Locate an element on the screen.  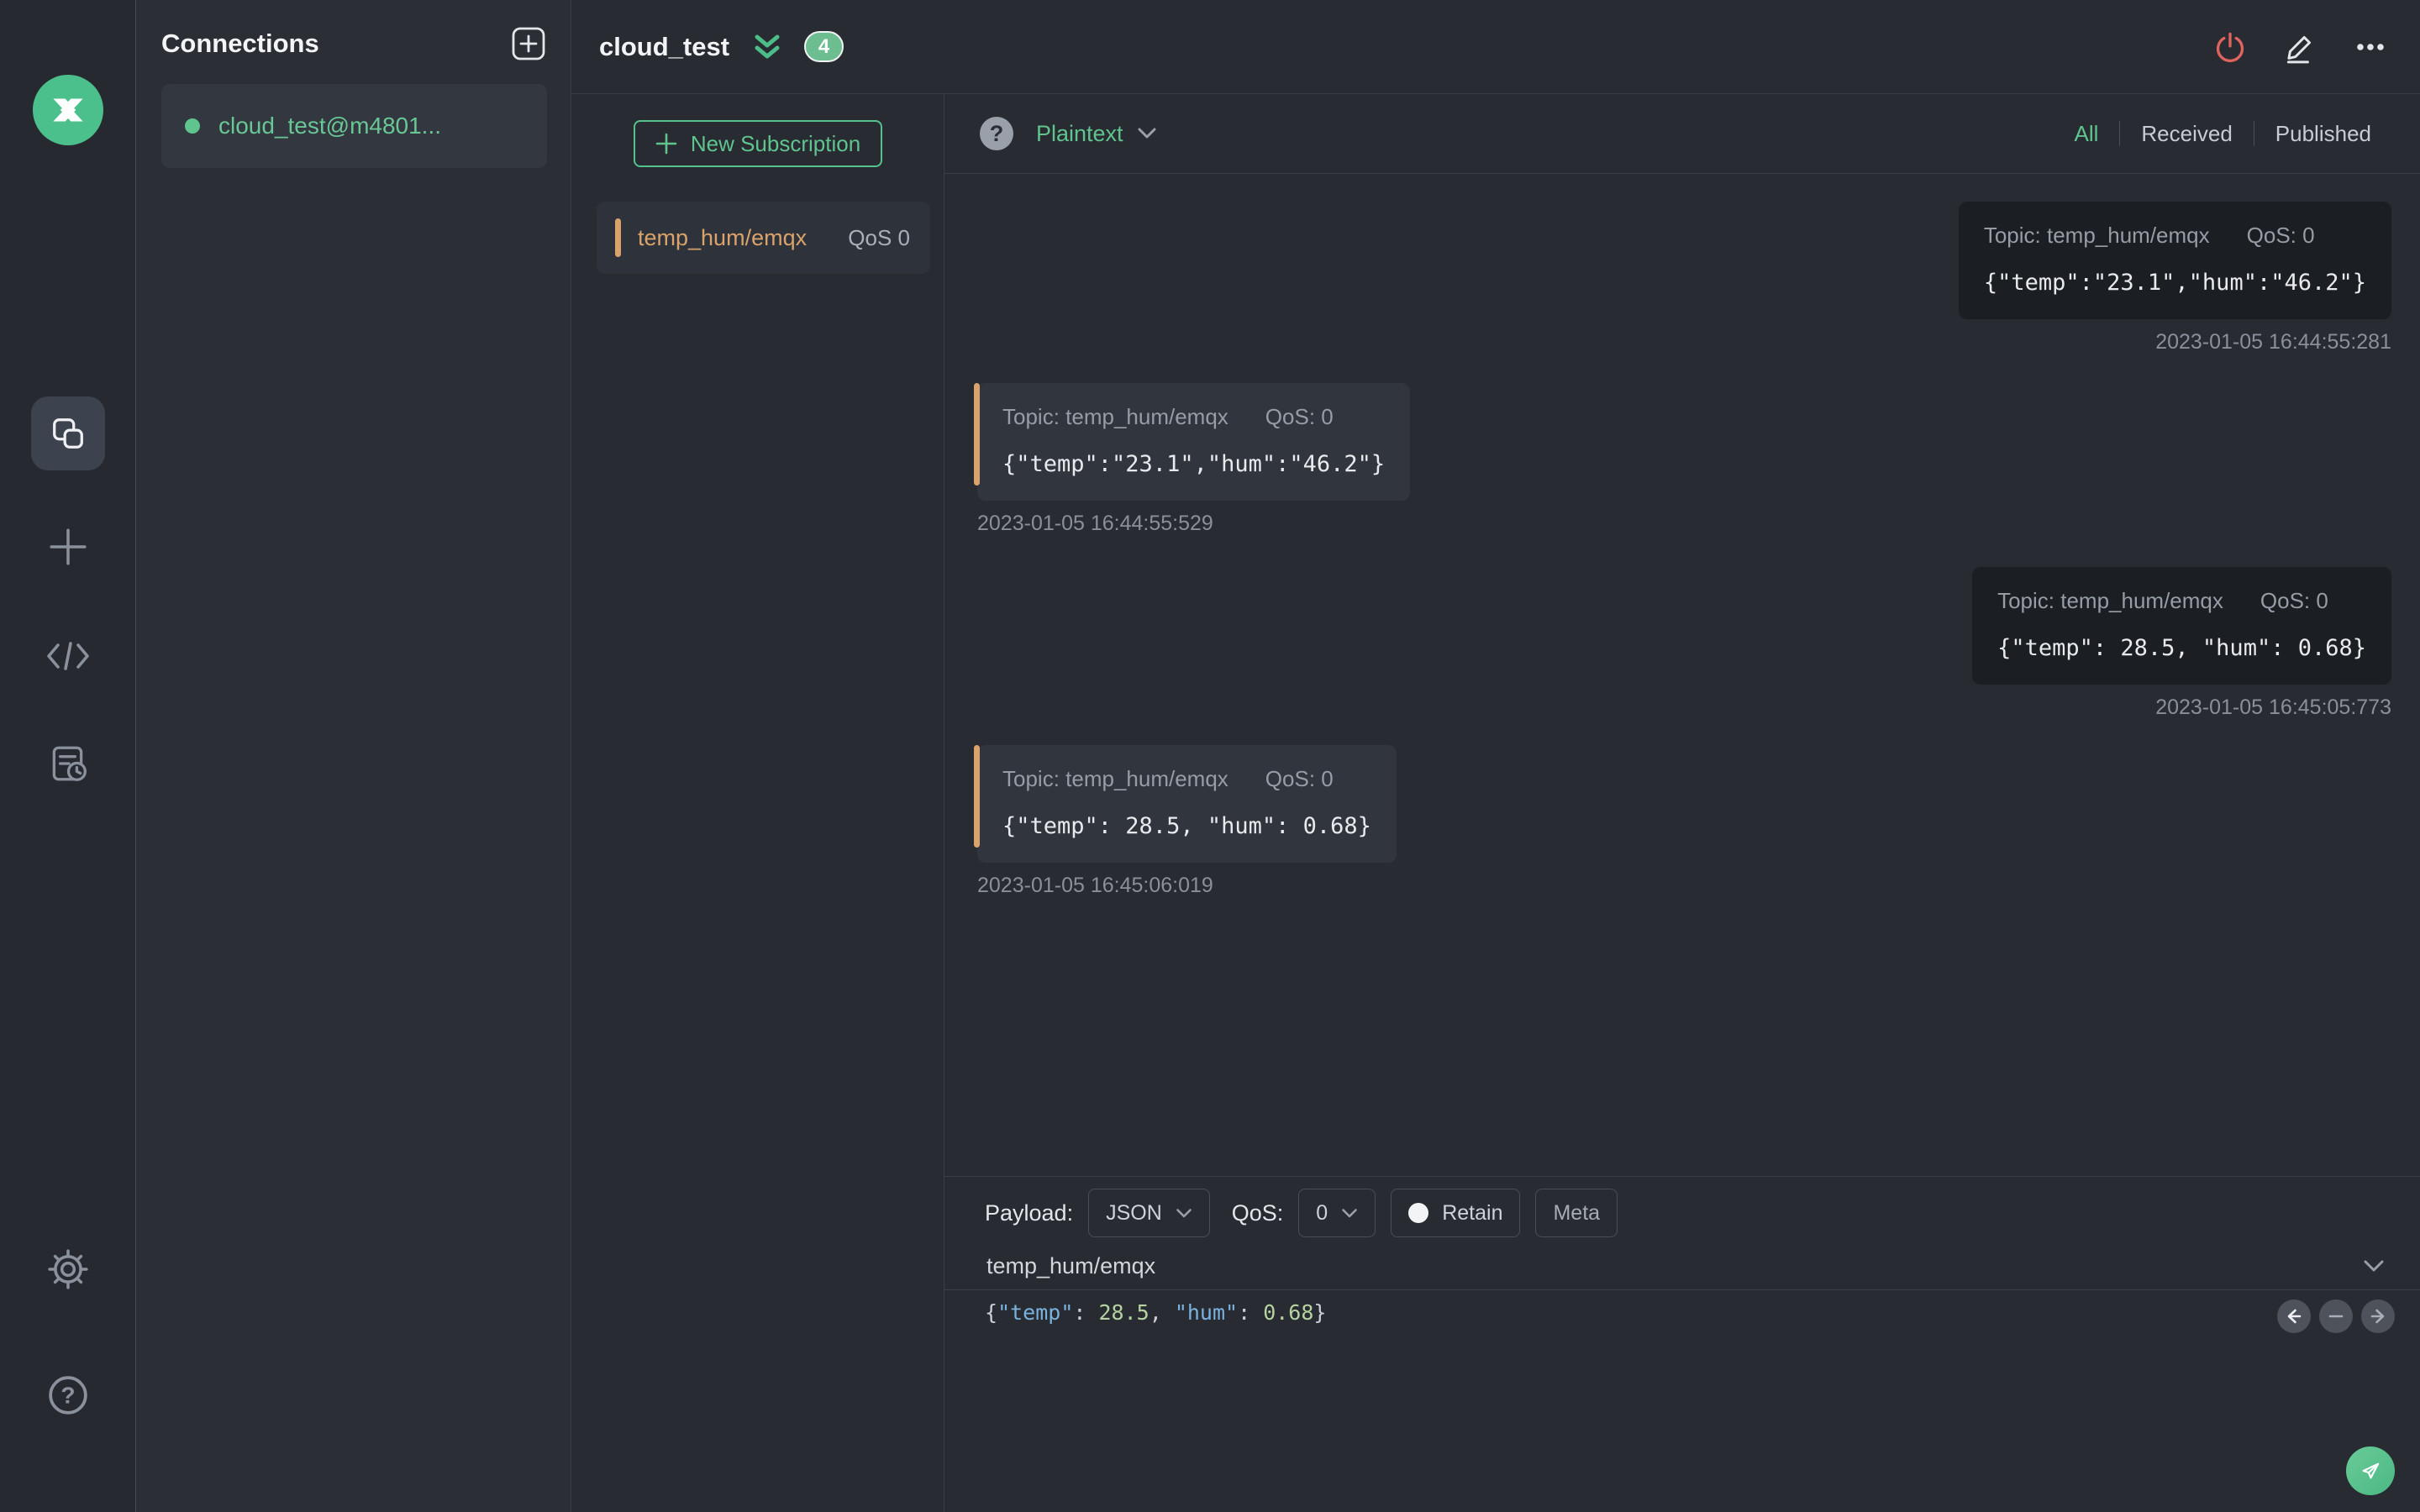
message-timestamp: 2023-01-05 16:44:55:529 is located at coordinates (1095, 523).